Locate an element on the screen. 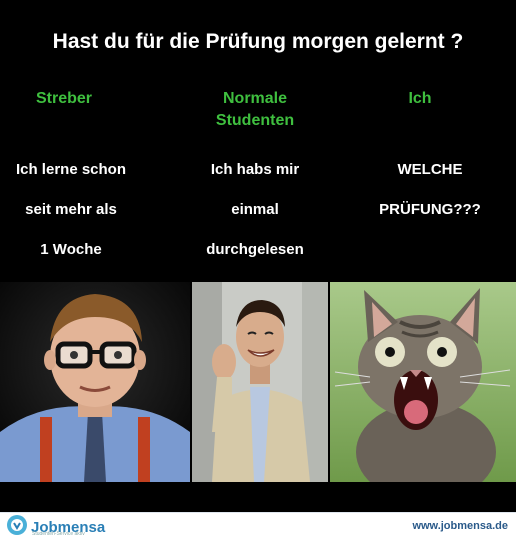 The height and width of the screenshot is (541, 516). heading-line-1: Normale is located at coordinates (255, 98).